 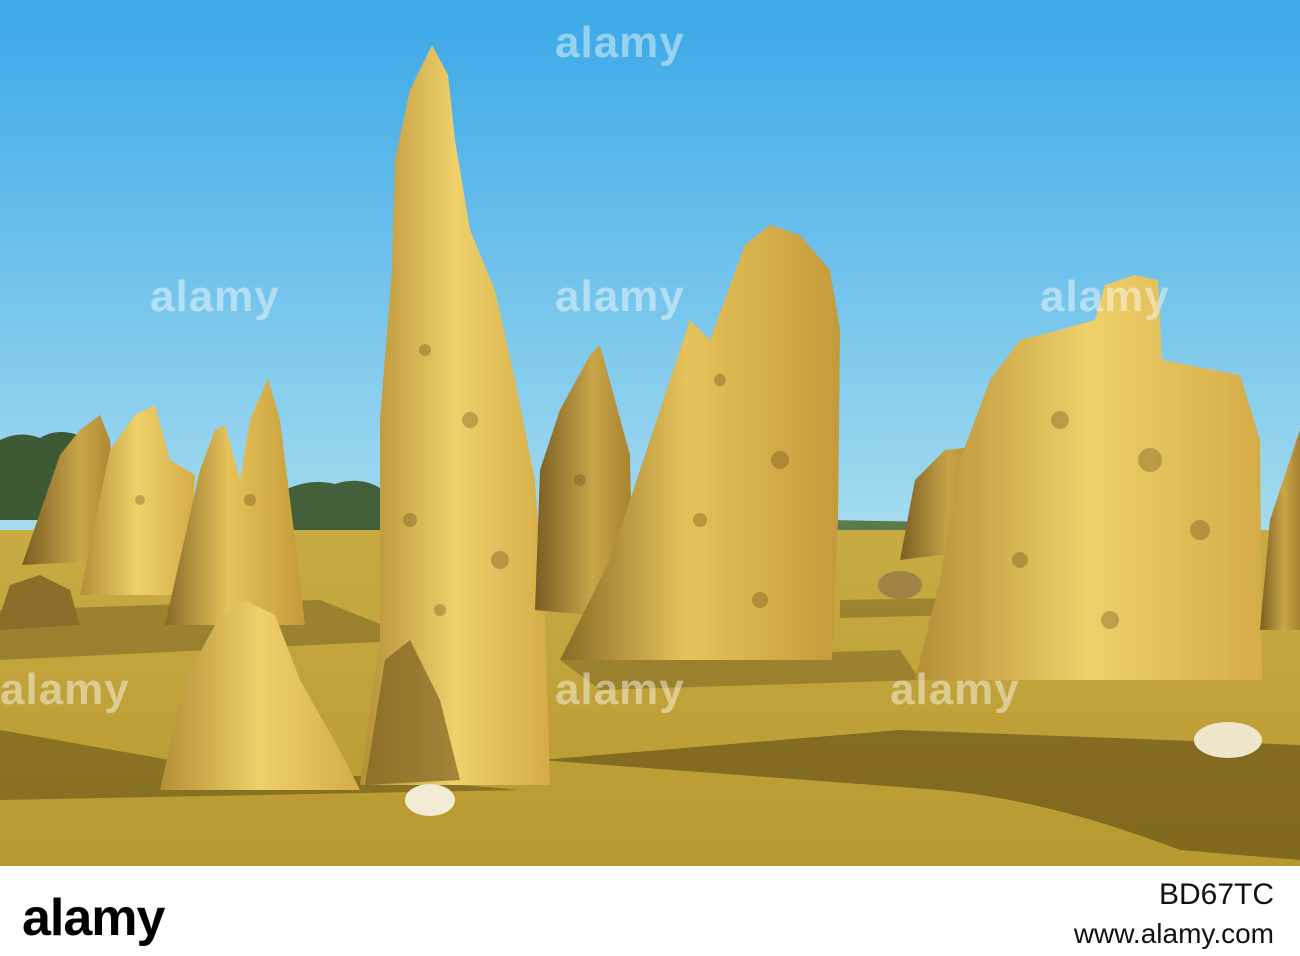 What do you see at coordinates (1216, 894) in the screenshot?
I see `image-id-label: BD67TC` at bounding box center [1216, 894].